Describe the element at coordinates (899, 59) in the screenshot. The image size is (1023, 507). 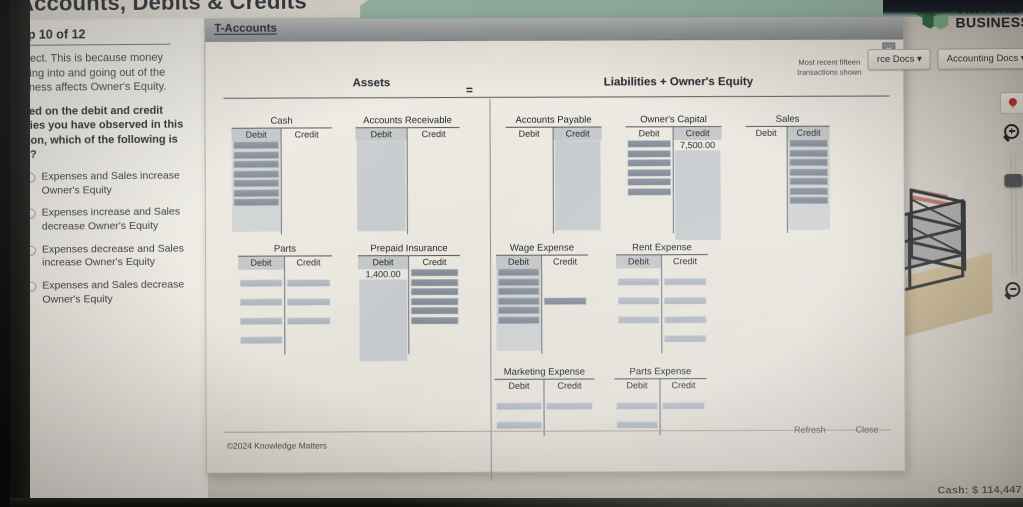
I see `resource-docs-button: rce Docs ▾` at that location.